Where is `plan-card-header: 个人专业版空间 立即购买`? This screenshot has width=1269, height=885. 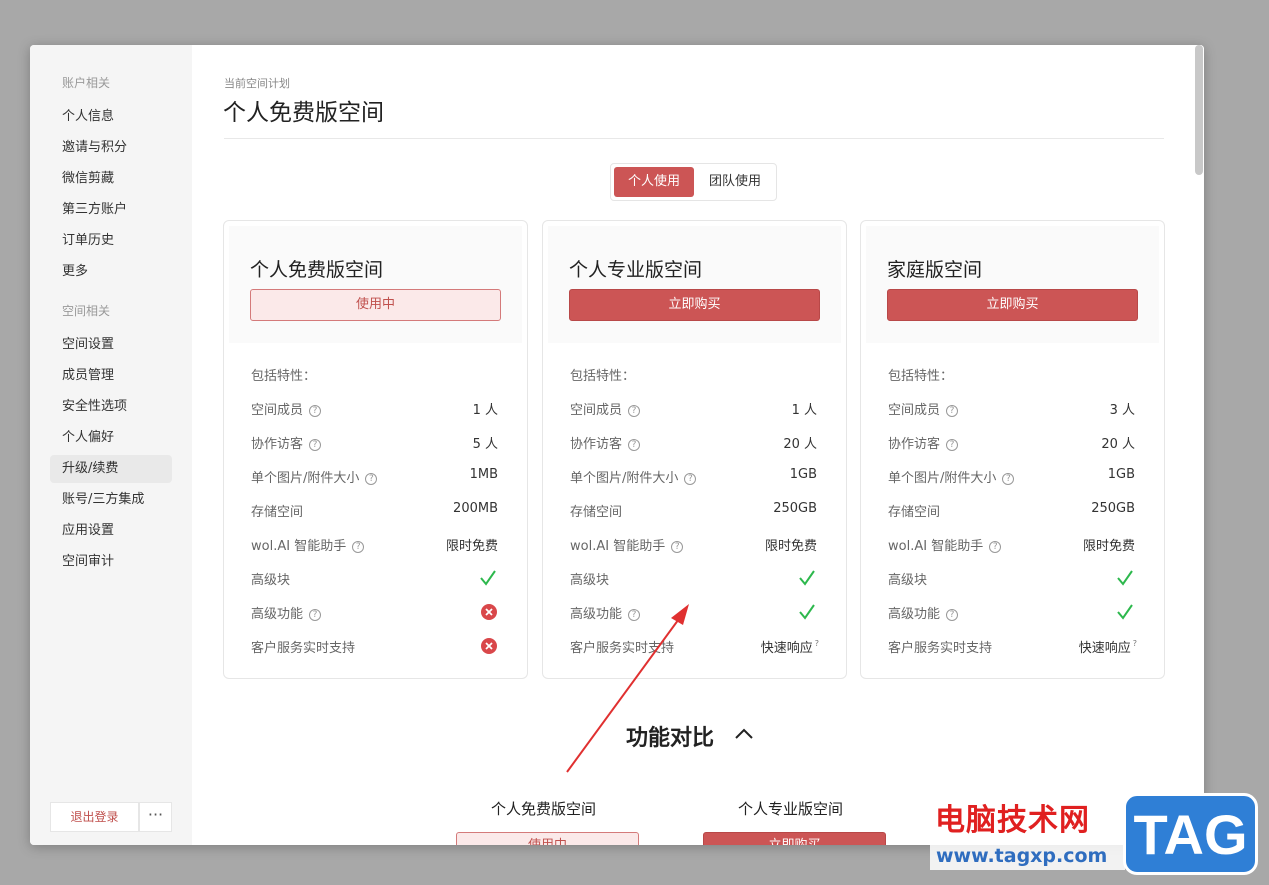 plan-card-header: 个人专业版空间 立即购买 is located at coordinates (694, 284).